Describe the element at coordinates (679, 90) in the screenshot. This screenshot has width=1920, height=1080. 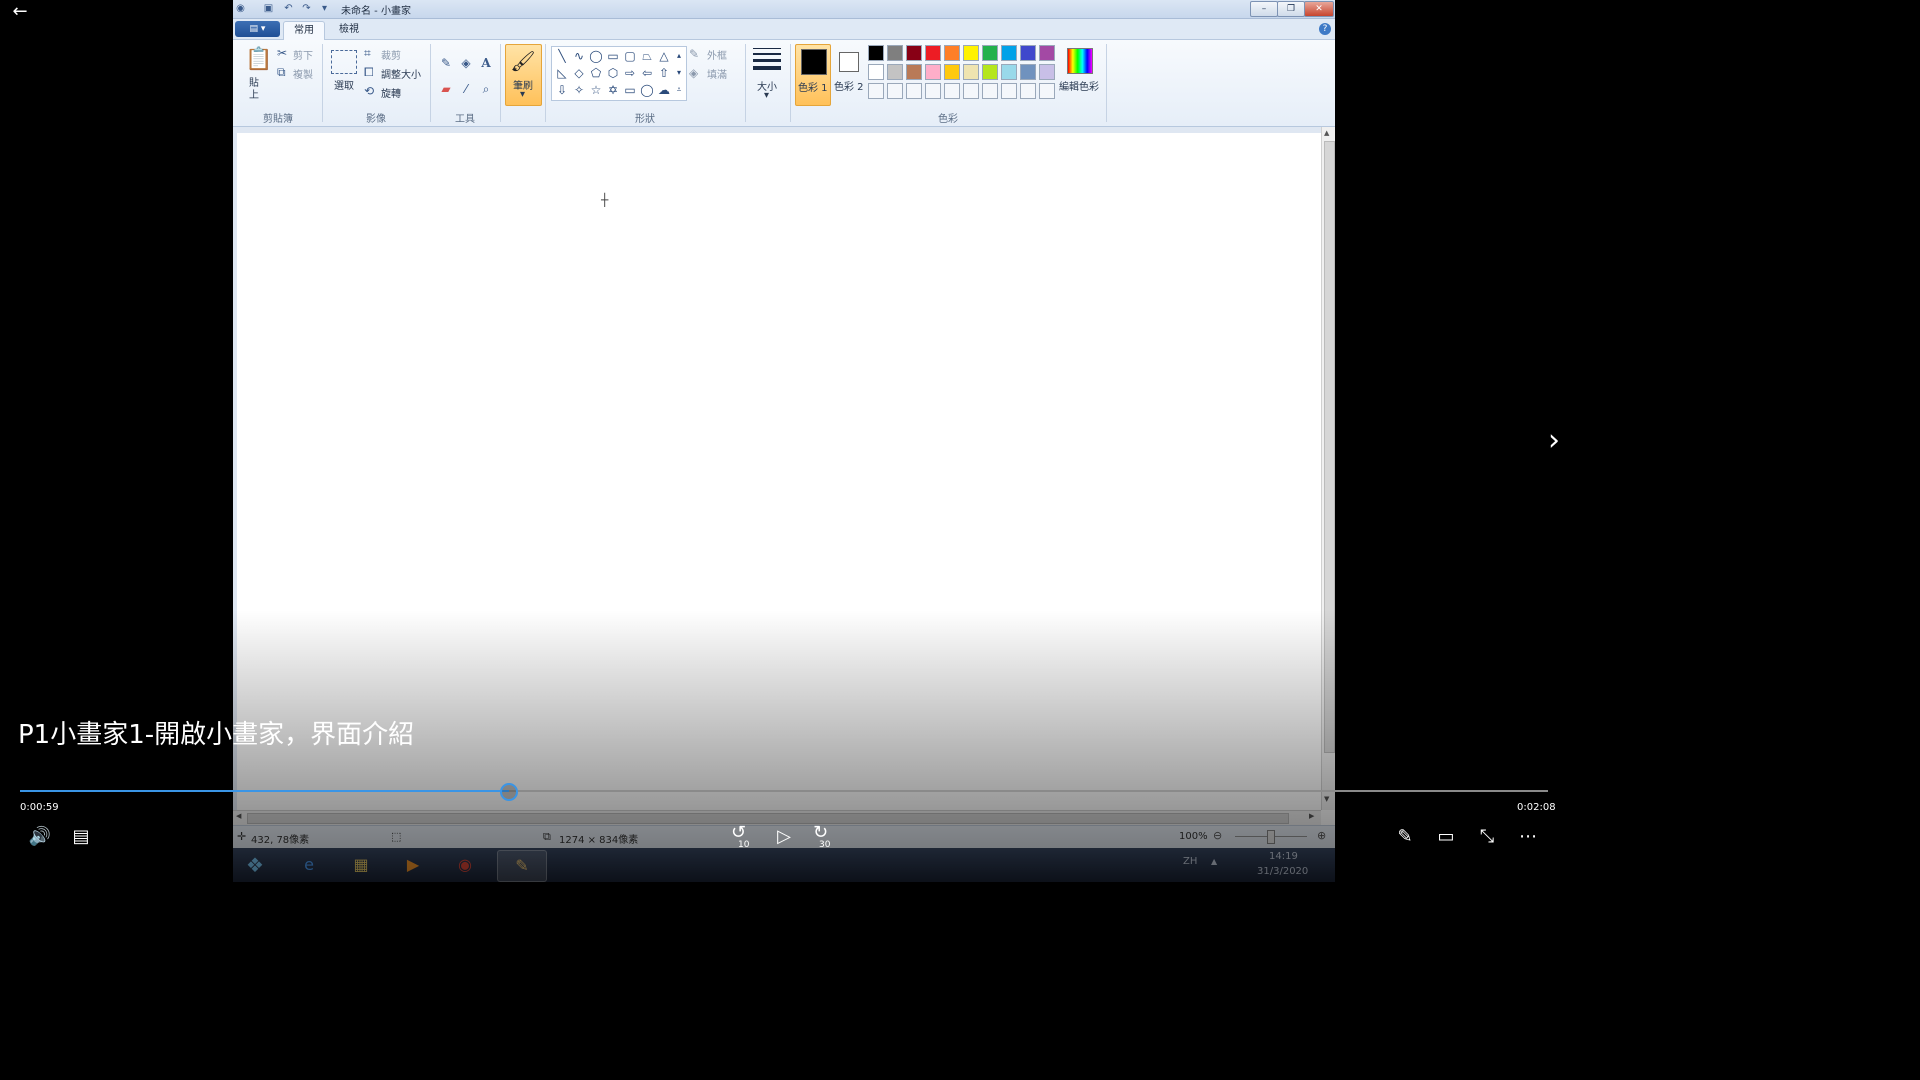
I see `gallery-expand-icon: ⩡` at that location.